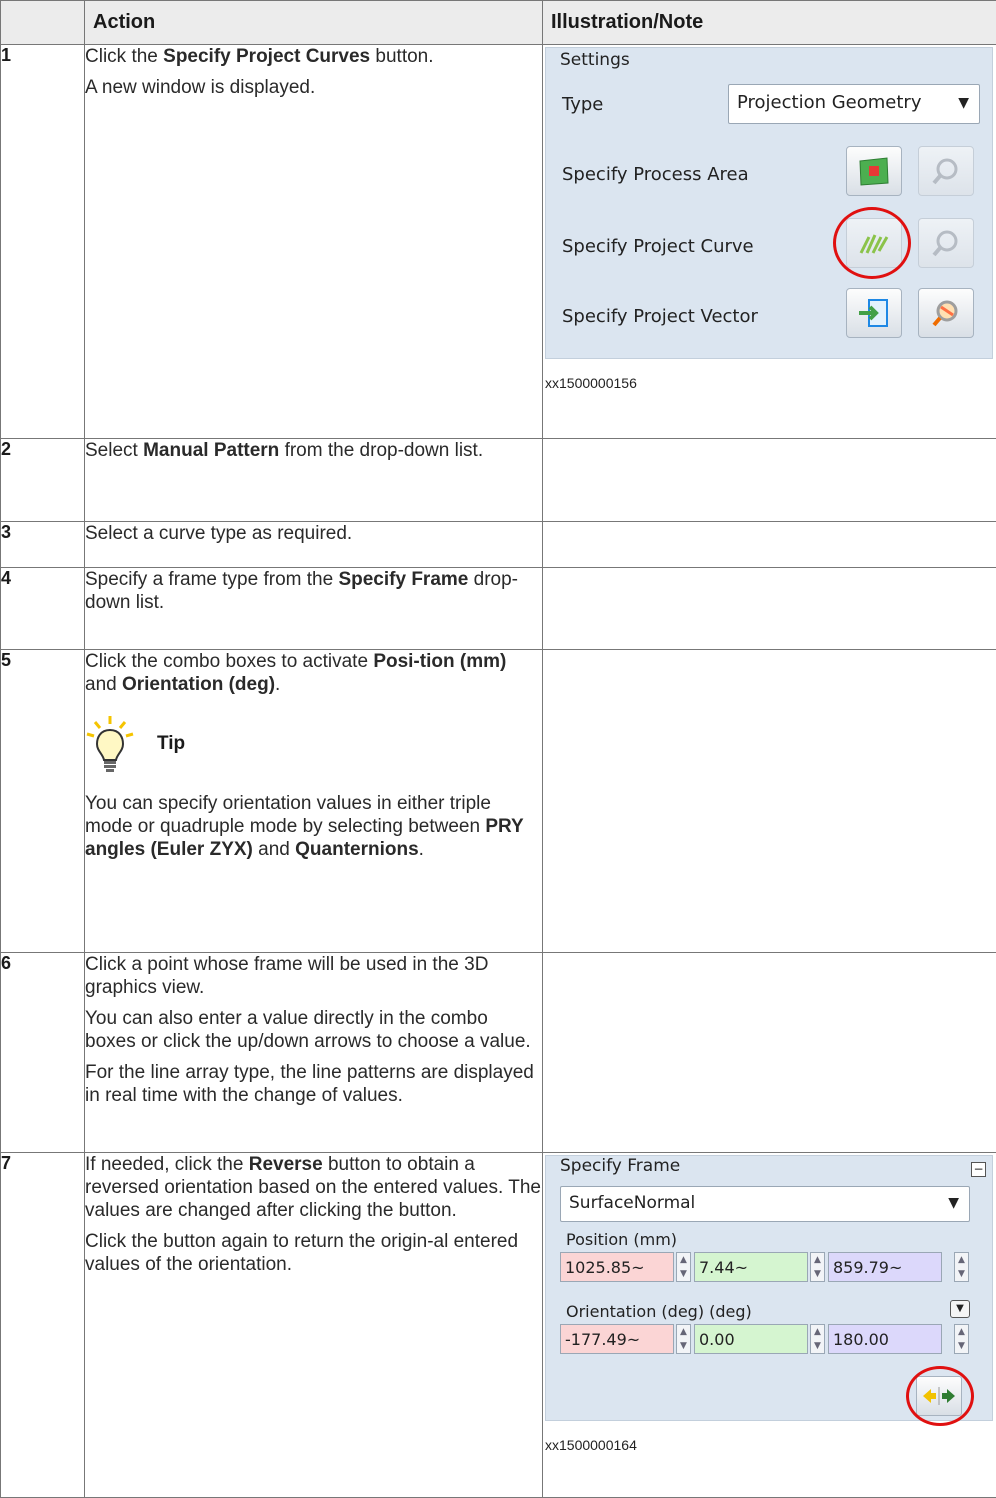 The image size is (996, 1498). I want to click on project-vector-select-button, so click(946, 313).